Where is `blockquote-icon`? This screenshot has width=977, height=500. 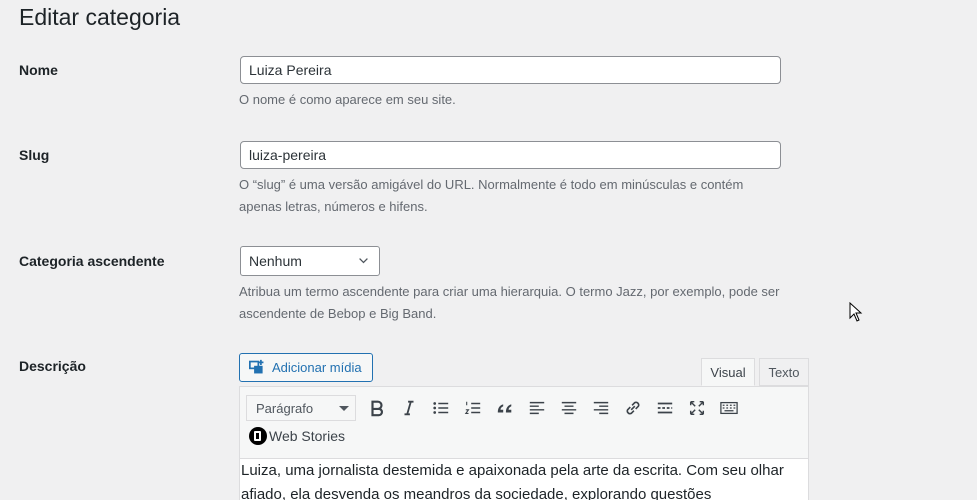 blockquote-icon is located at coordinates (504, 408).